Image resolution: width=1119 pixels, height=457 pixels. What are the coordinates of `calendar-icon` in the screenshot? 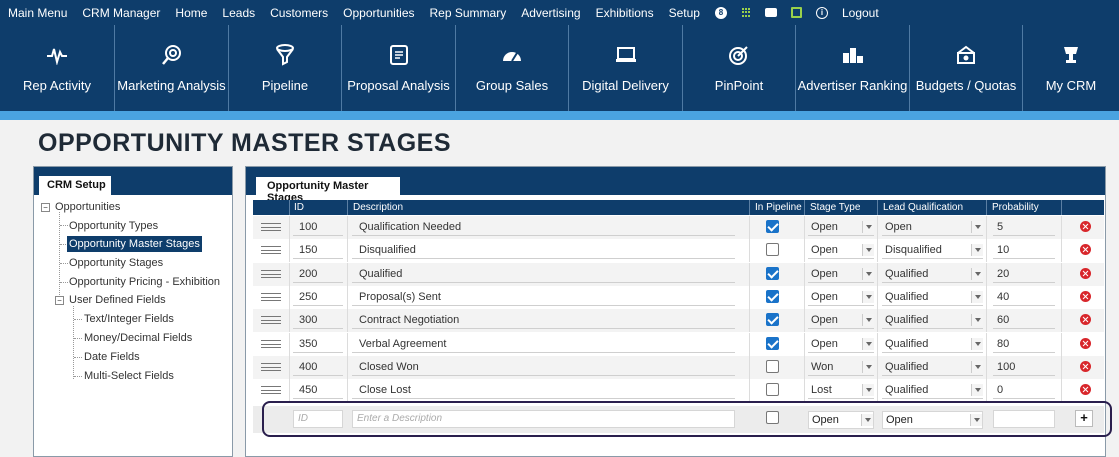 It's located at (796, 12).